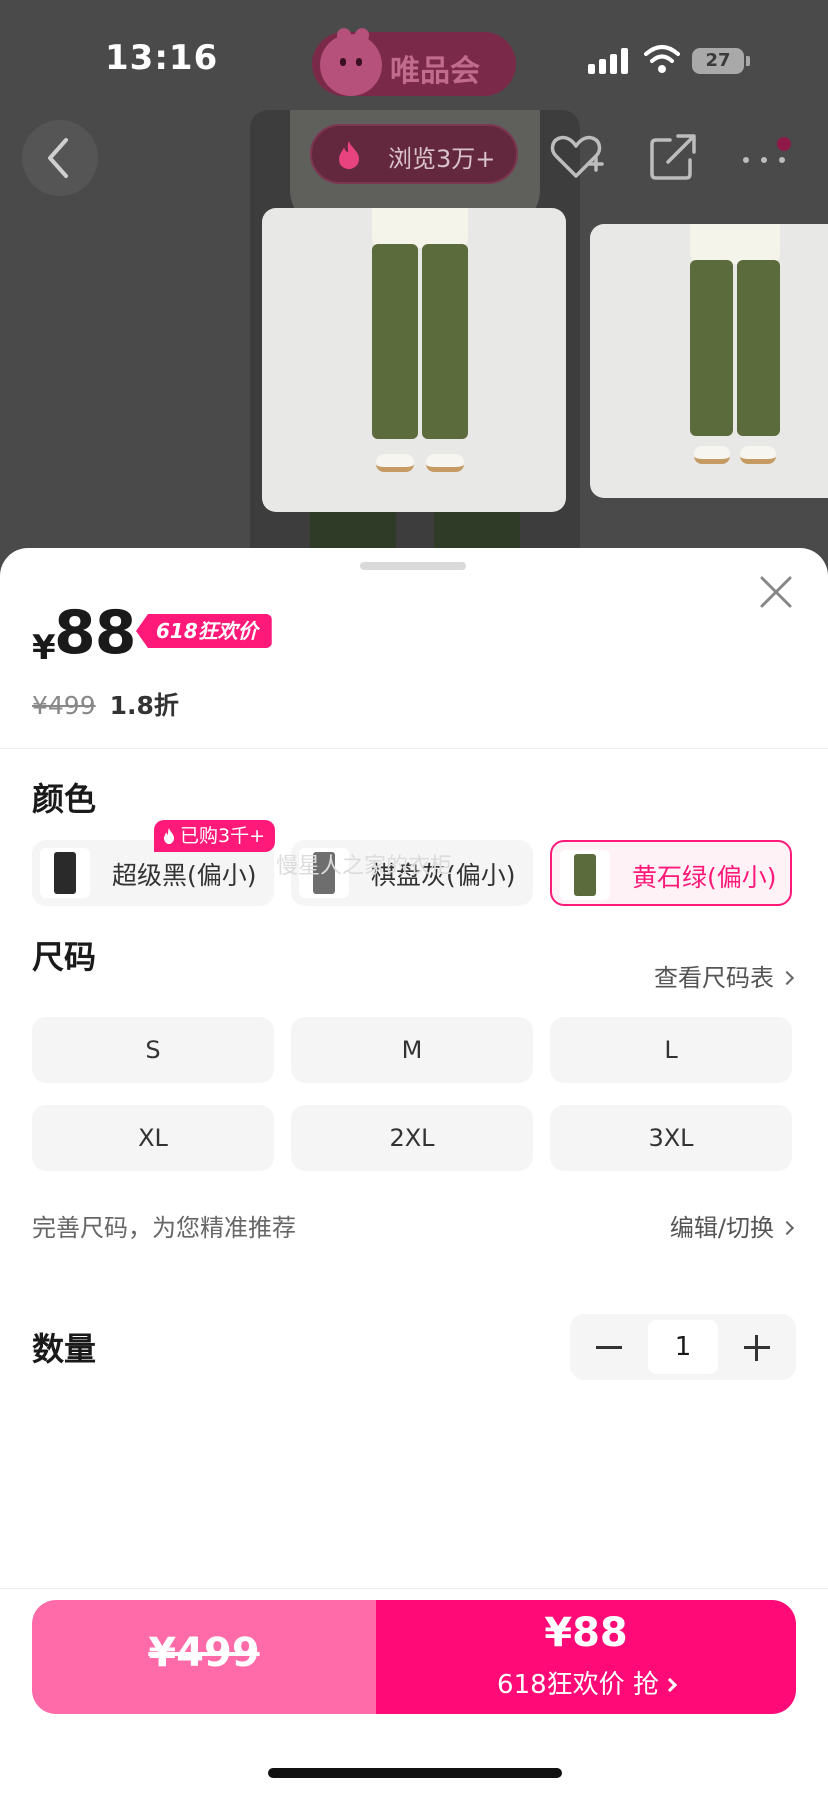  I want to click on original-price-button: ¥499, so click(204, 1657).